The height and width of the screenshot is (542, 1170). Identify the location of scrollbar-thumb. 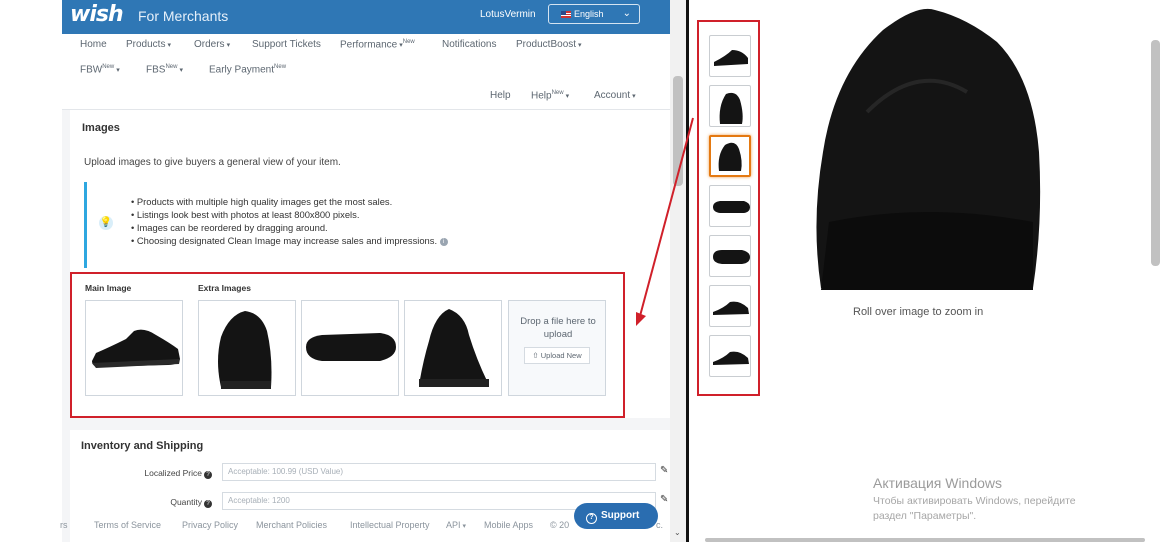
(678, 131).